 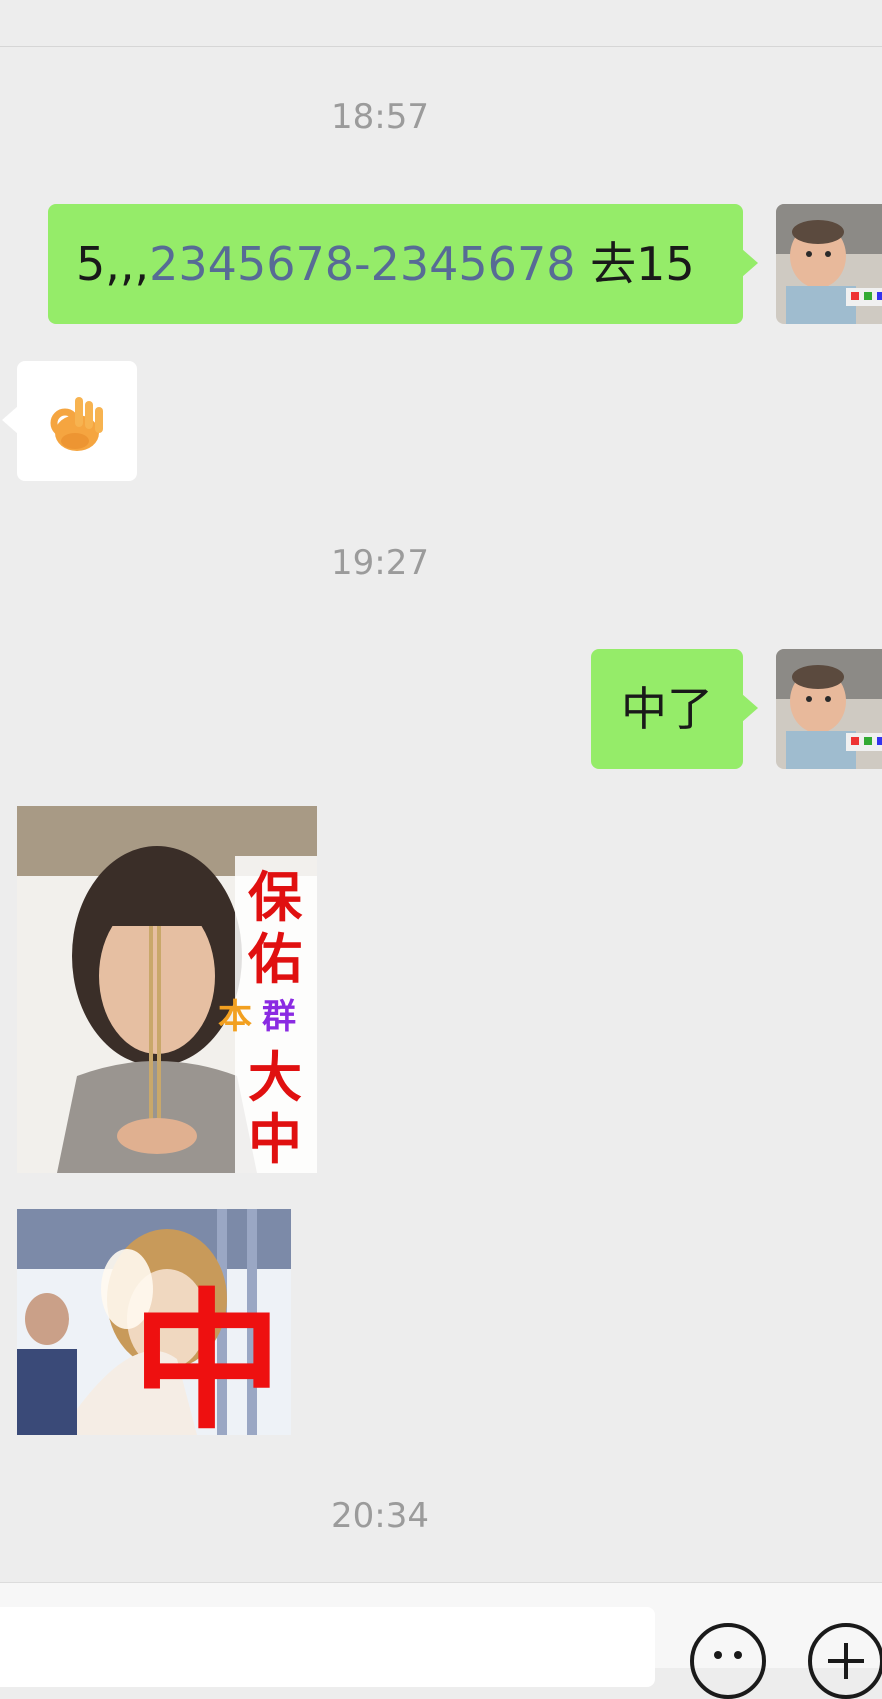 I want to click on received-message-bubble, so click(x=69, y=421).